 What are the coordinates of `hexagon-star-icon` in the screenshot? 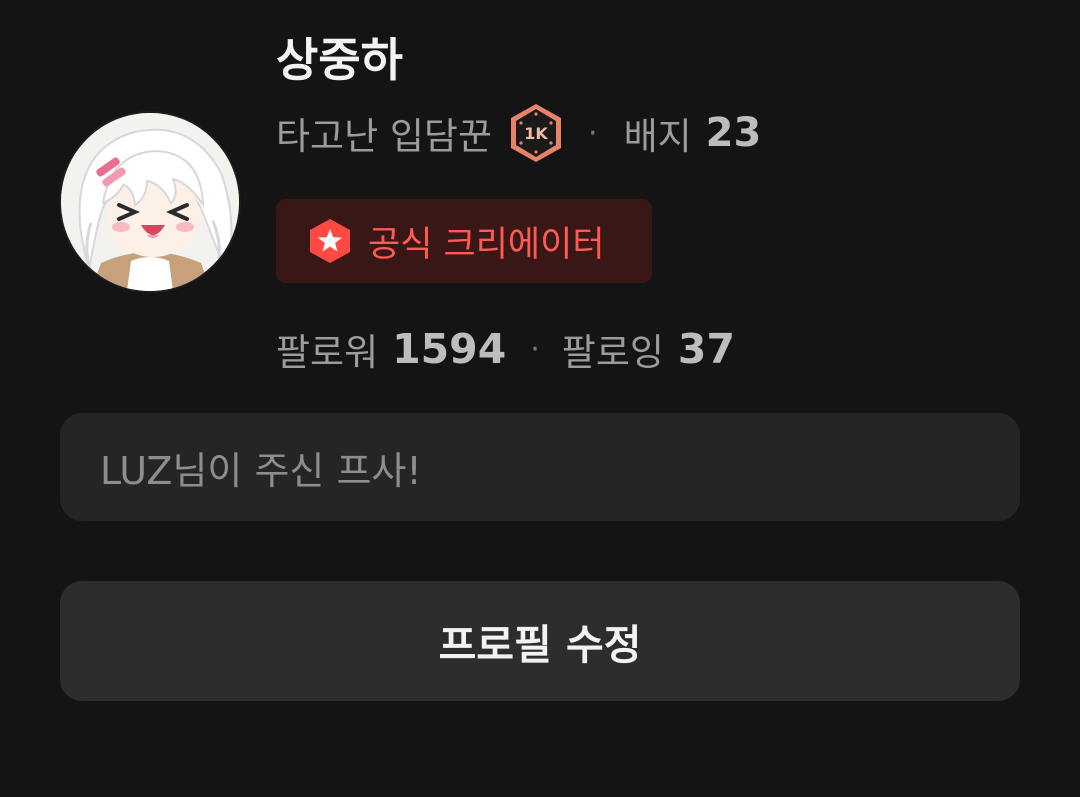 It's located at (330, 241).